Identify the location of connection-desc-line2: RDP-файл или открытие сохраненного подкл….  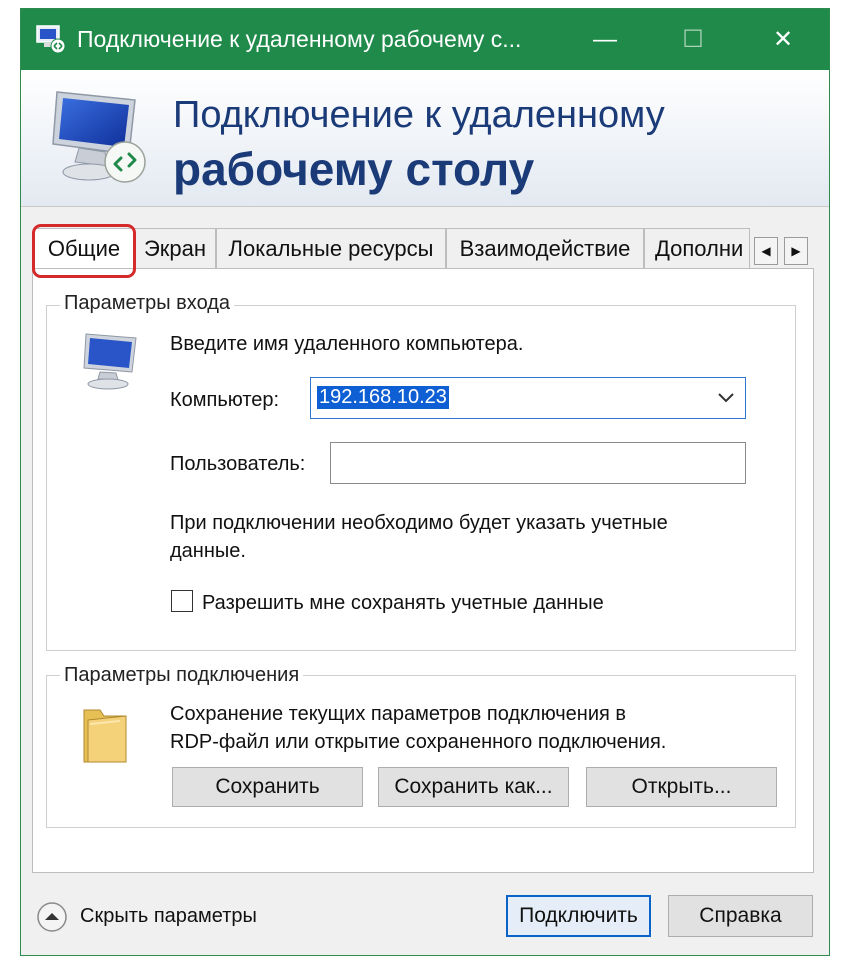
(418, 742).